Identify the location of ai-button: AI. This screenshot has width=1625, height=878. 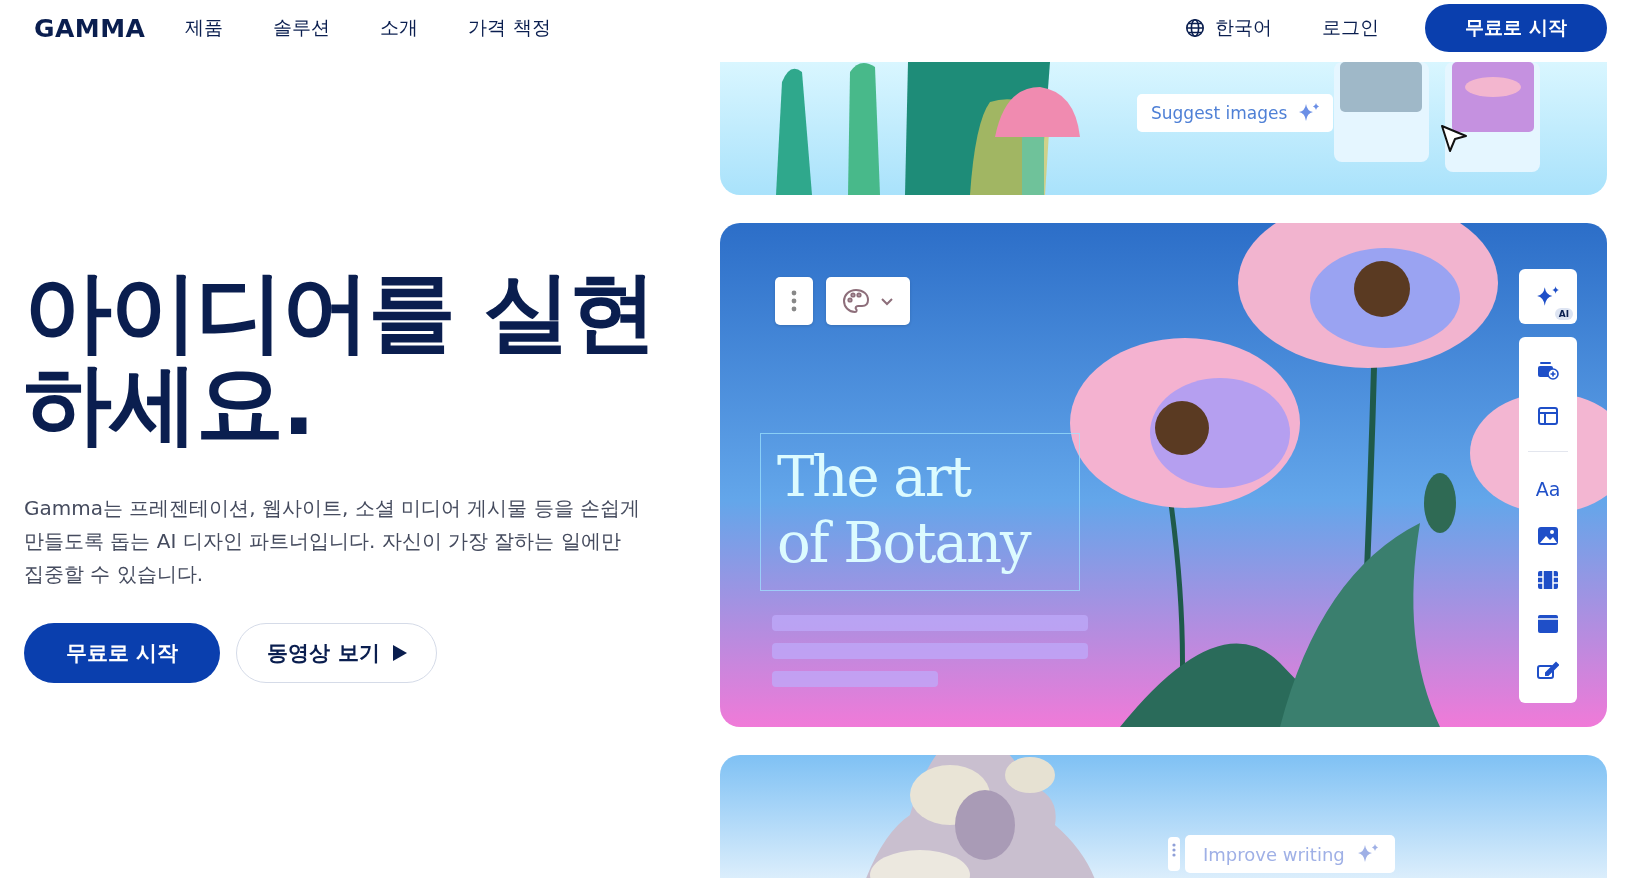
(1548, 296).